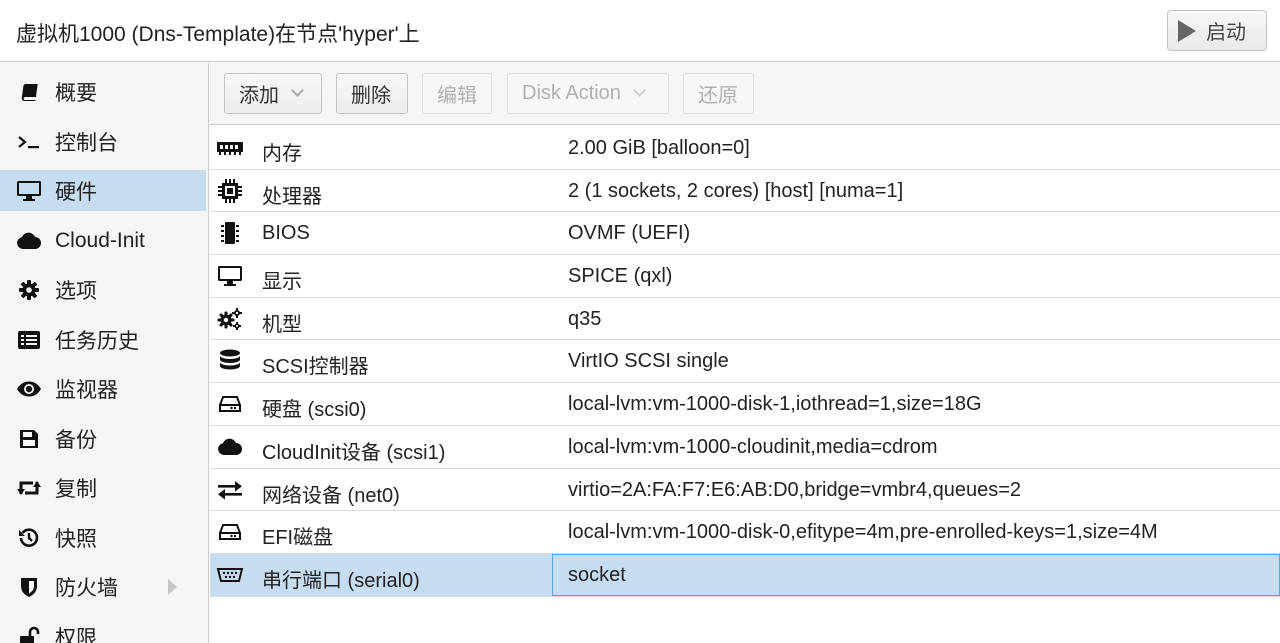 The width and height of the screenshot is (1280, 643). Describe the element at coordinates (29, 538) in the screenshot. I see `history-icon` at that location.